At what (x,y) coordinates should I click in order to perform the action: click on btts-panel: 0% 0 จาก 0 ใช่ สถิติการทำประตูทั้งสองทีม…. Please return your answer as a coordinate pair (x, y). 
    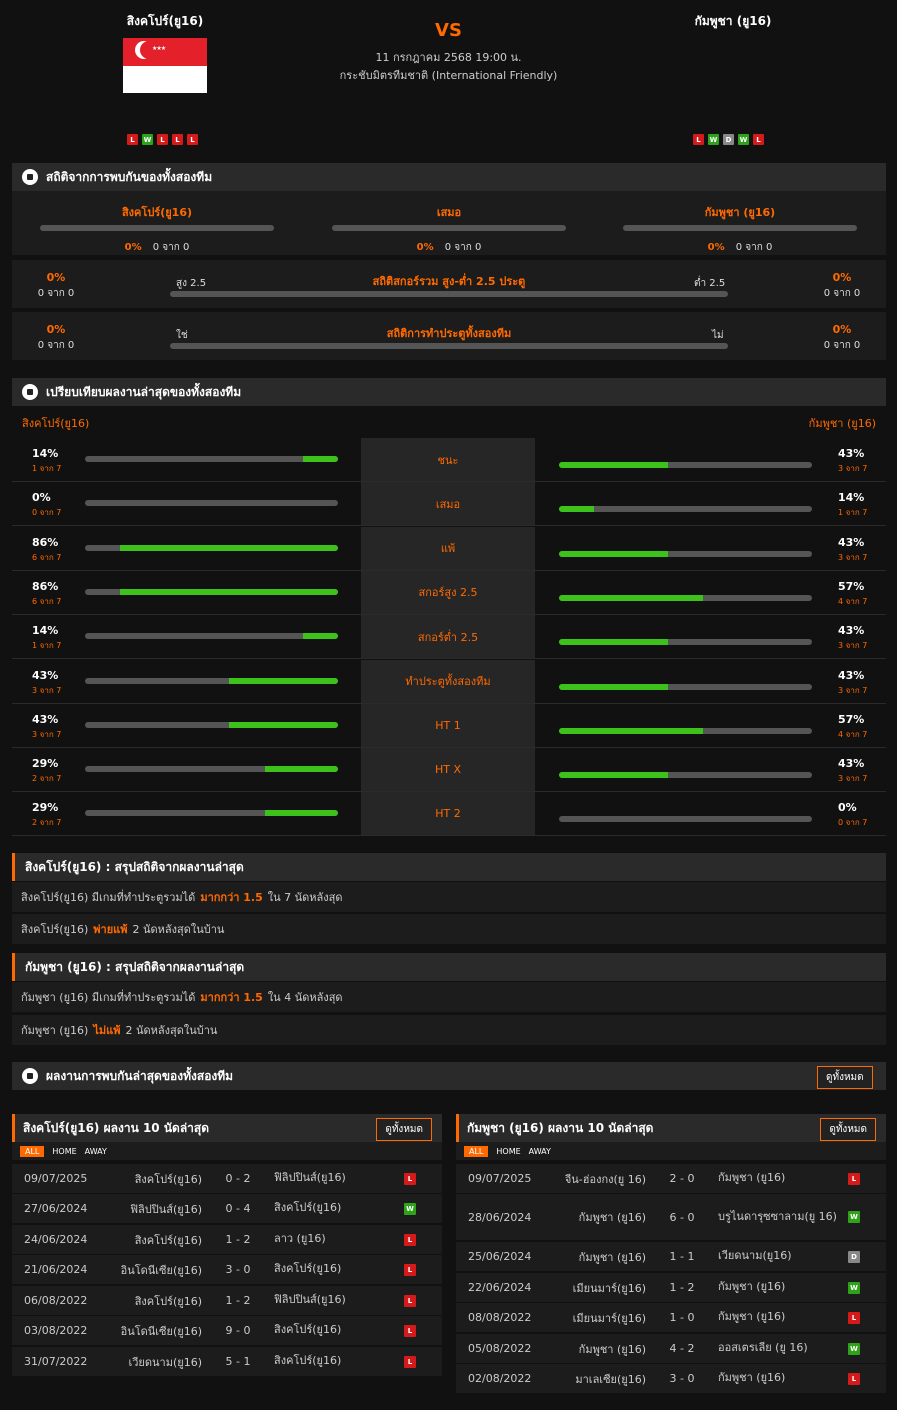
    Looking at the image, I should click on (449, 336).